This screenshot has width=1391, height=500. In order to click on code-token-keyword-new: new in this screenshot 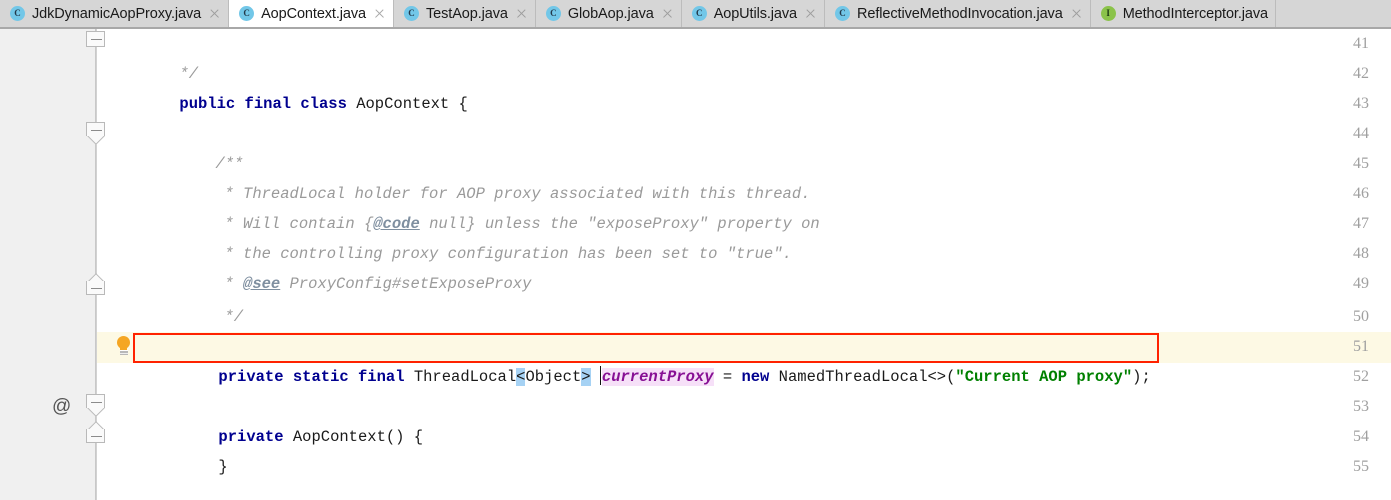, I will do `click(755, 377)`.